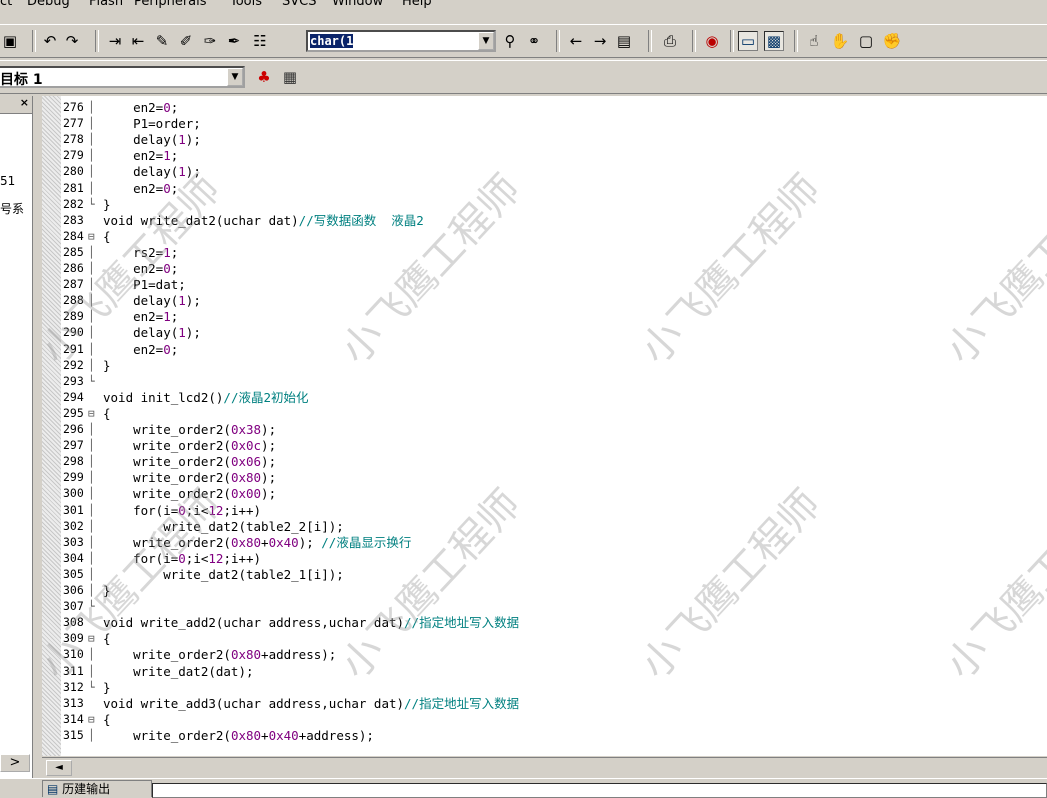 Image resolution: width=1047 pixels, height=798 pixels. What do you see at coordinates (15, 763) in the screenshot?
I see `scroll-right-button: >` at bounding box center [15, 763].